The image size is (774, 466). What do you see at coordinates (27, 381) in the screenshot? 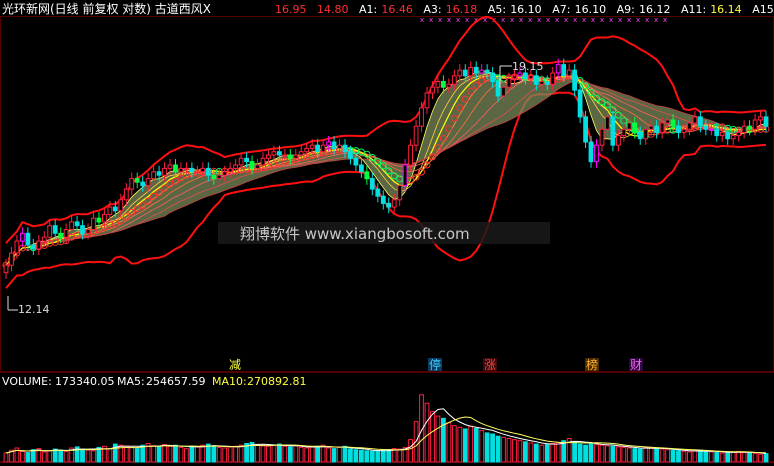
I see `volume-label: VOLUME:` at bounding box center [27, 381].